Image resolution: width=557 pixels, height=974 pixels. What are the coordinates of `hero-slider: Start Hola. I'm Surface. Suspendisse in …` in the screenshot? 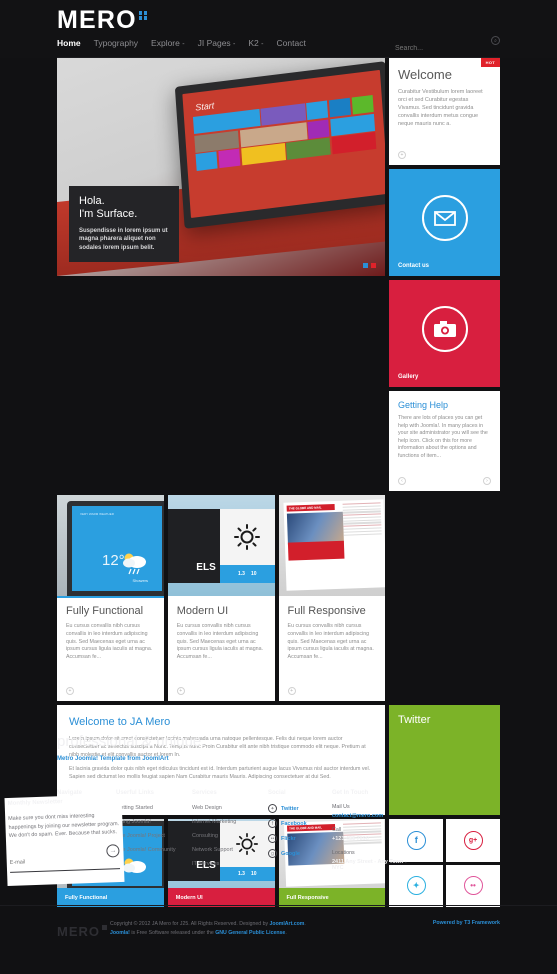 It's located at (221, 167).